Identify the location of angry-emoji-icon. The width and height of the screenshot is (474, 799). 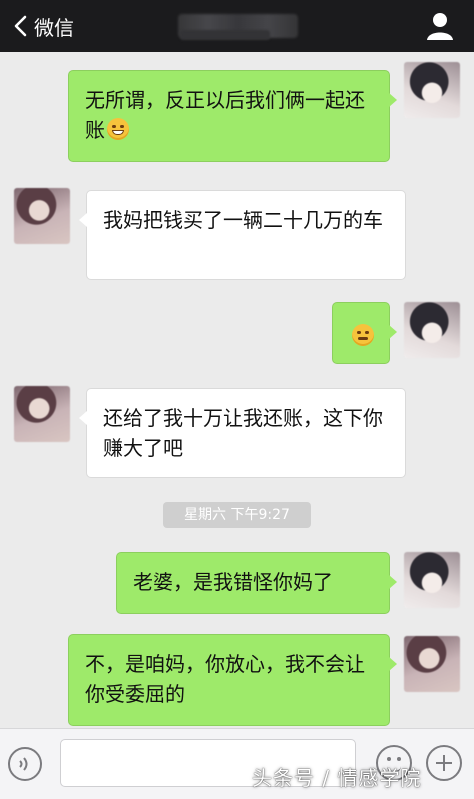
(363, 335).